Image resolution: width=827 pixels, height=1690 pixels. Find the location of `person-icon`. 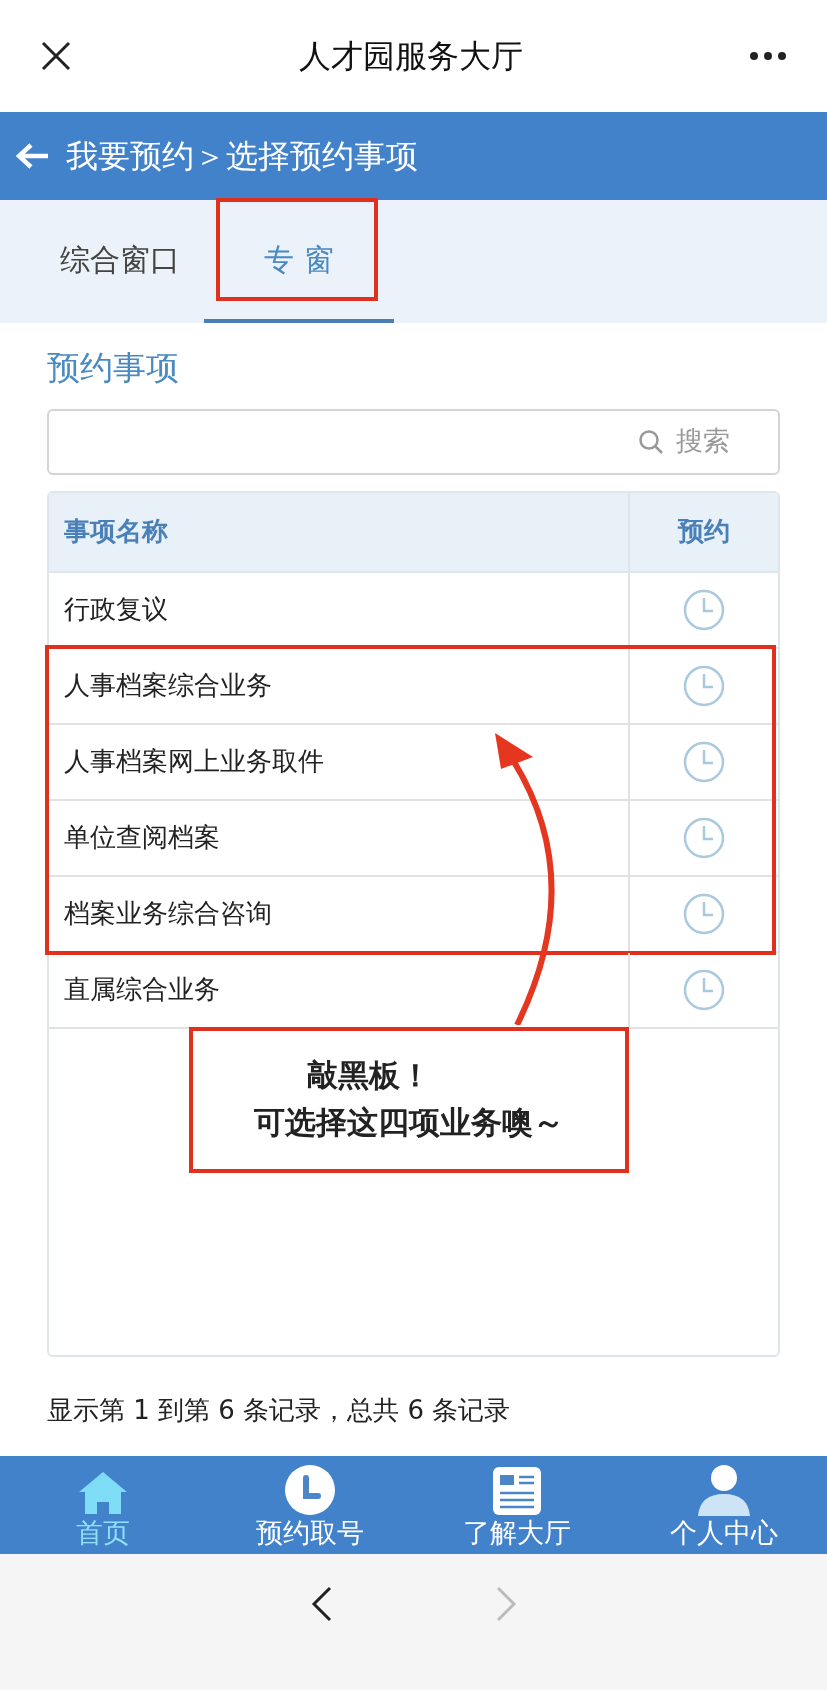

person-icon is located at coordinates (723, 1490).